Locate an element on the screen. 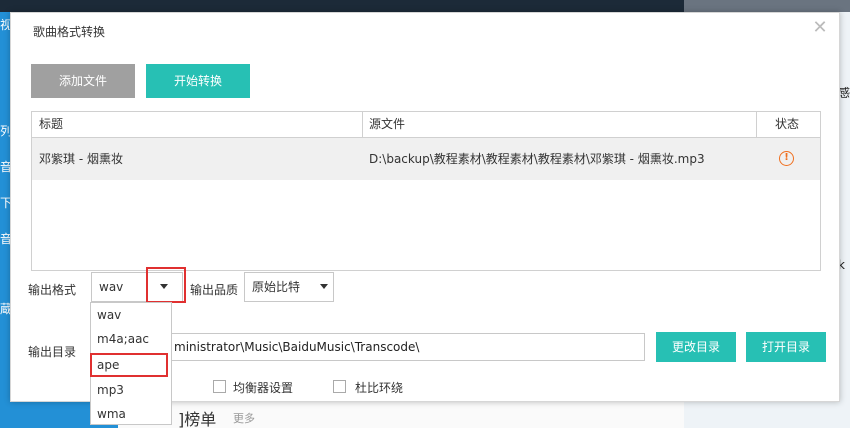 This screenshot has height=428, width=850. open-directory-button: 打开目录 is located at coordinates (786, 347).